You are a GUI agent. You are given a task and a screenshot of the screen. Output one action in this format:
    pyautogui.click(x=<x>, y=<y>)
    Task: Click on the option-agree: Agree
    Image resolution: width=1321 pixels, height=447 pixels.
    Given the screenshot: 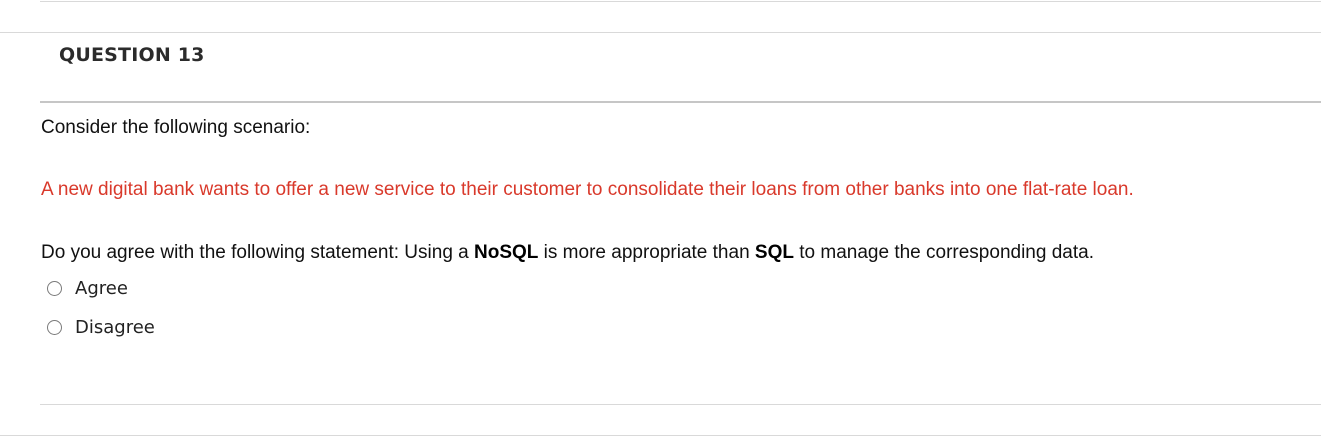 What is the action you would take?
    pyautogui.click(x=87, y=288)
    